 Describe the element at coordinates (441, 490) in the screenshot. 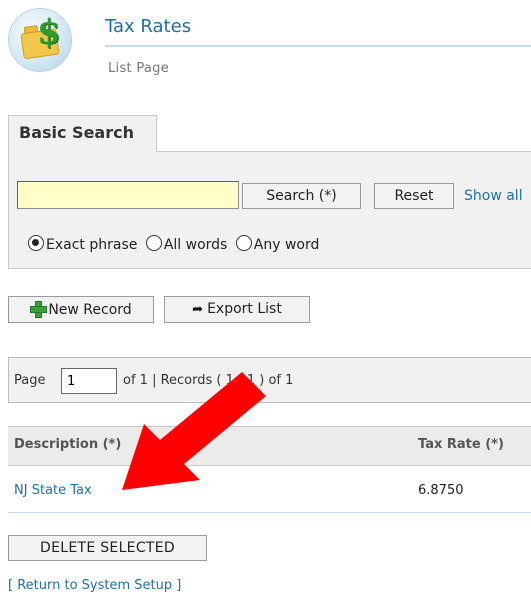

I see `table-row-tax-rate: 6.8750` at that location.